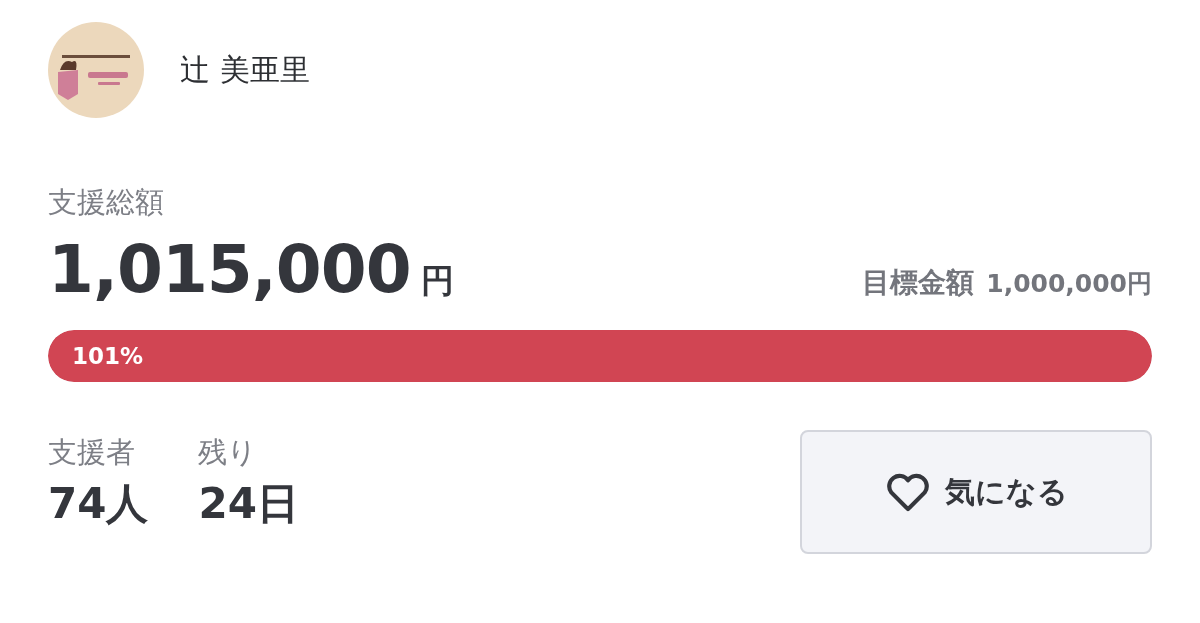  What do you see at coordinates (228, 452) in the screenshot?
I see `stat-label: 残り` at bounding box center [228, 452].